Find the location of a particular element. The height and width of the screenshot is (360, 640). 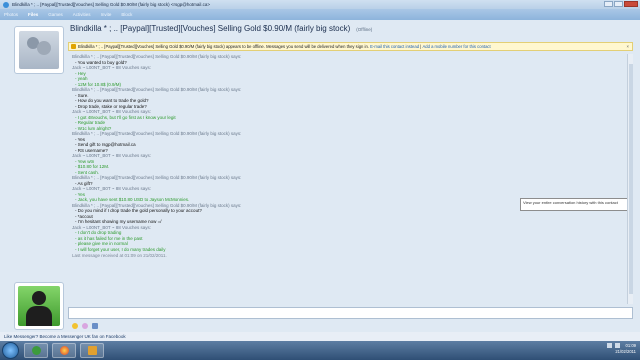

menu-item-photos: Photos is located at coordinates (11, 14).